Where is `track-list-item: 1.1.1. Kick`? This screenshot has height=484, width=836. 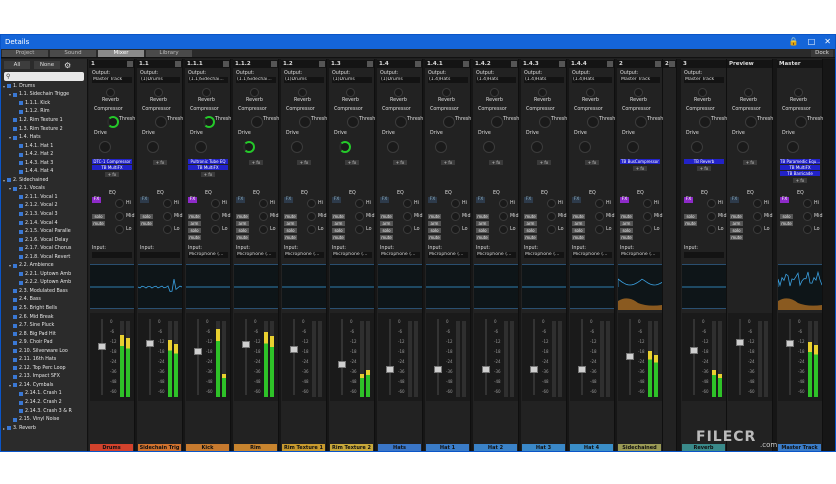 track-list-item: 1.1.1. Kick is located at coordinates (44, 103).